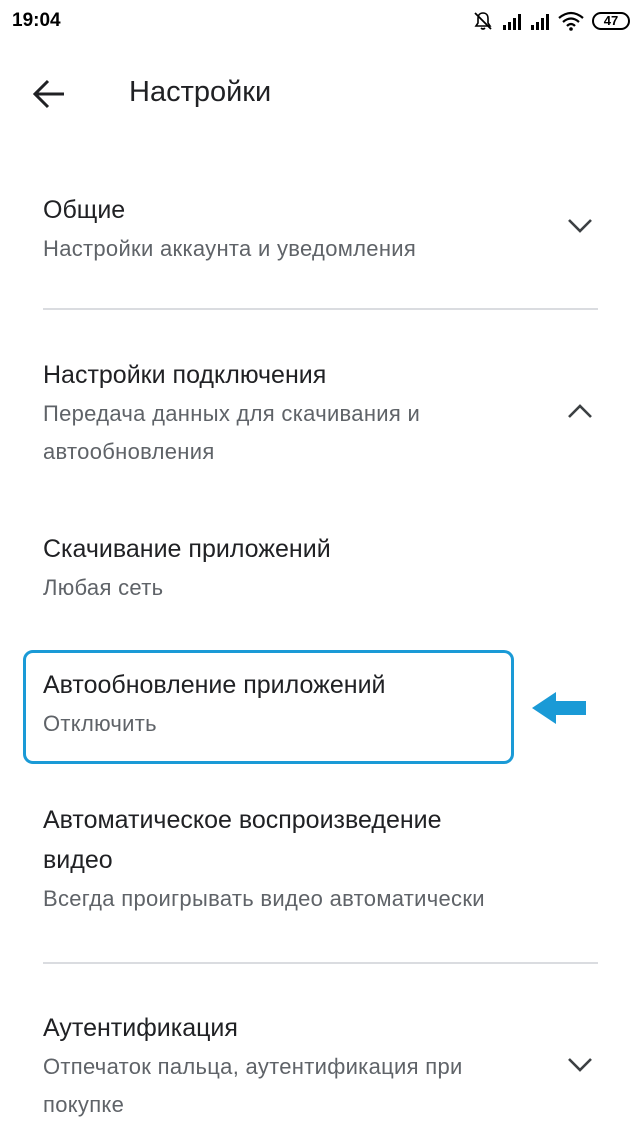 This screenshot has width=640, height=1138. What do you see at coordinates (320, 22) in the screenshot?
I see `status-bar: 19:04 47` at bounding box center [320, 22].